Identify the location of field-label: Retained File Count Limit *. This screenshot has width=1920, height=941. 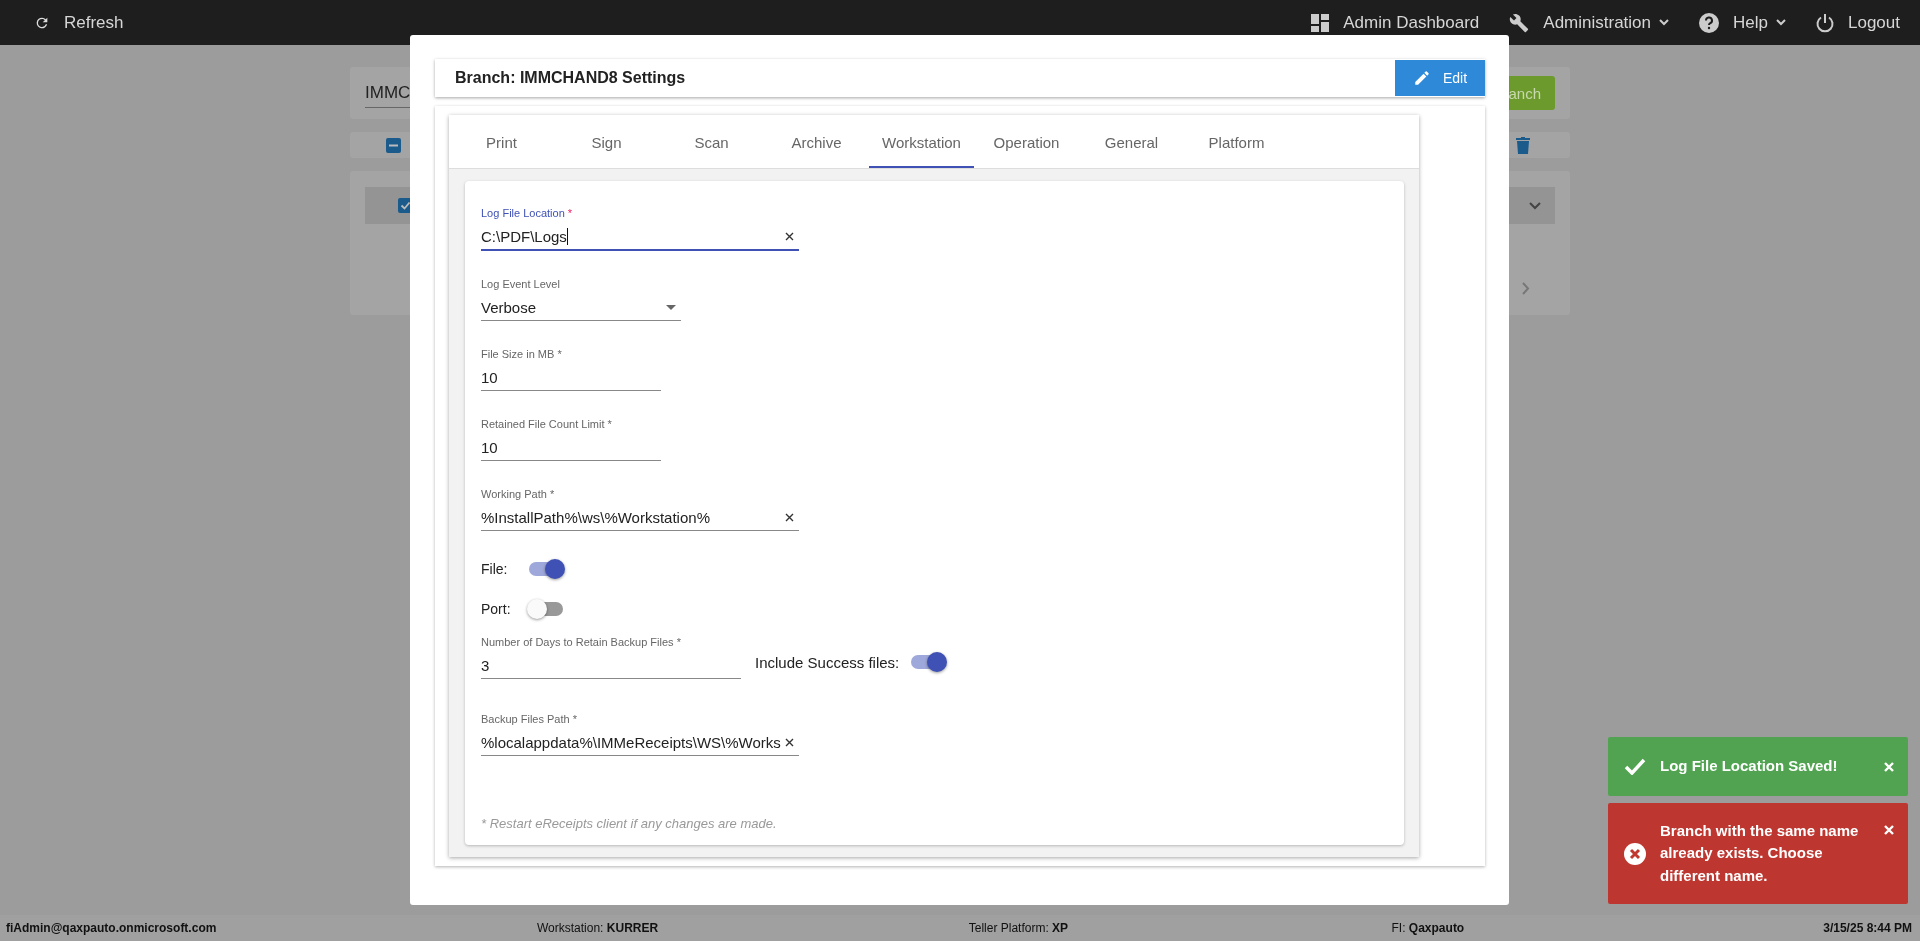
(547, 424).